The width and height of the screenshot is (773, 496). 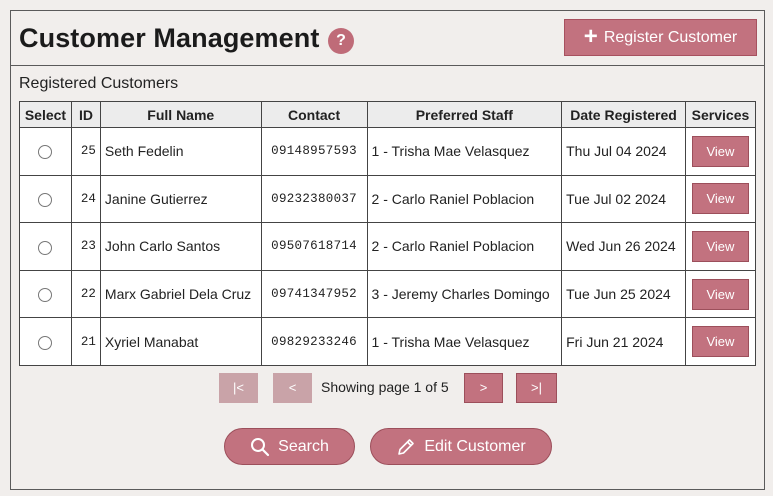 What do you see at coordinates (464, 294) in the screenshot?
I see `preferred-staff-cell: 3 - Jeremy Charles Domingo` at bounding box center [464, 294].